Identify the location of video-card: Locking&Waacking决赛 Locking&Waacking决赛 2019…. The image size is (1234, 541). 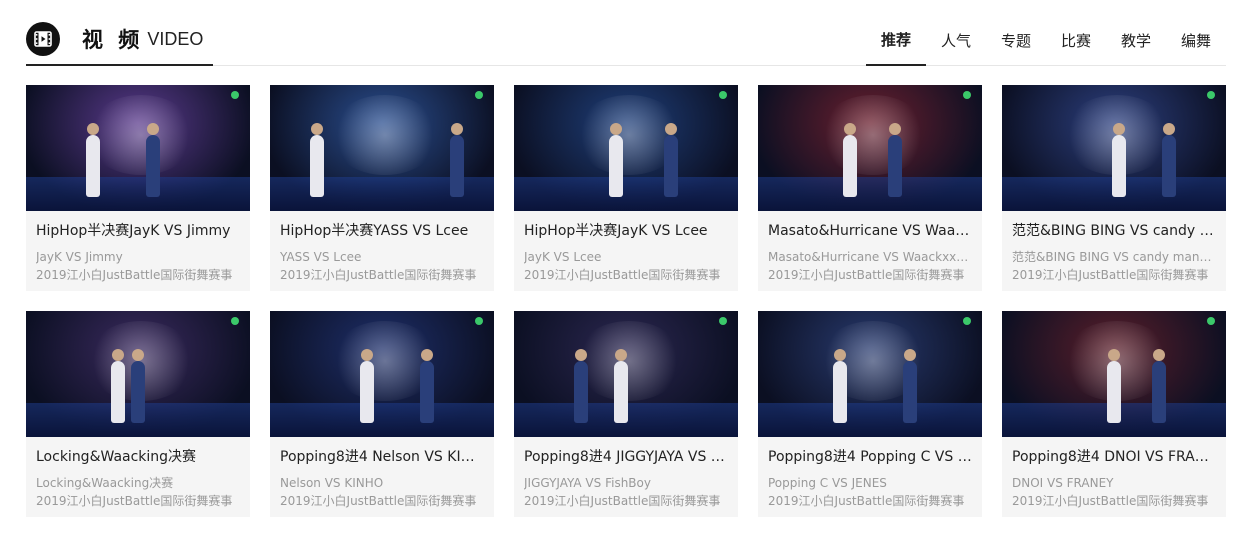
(138, 414).